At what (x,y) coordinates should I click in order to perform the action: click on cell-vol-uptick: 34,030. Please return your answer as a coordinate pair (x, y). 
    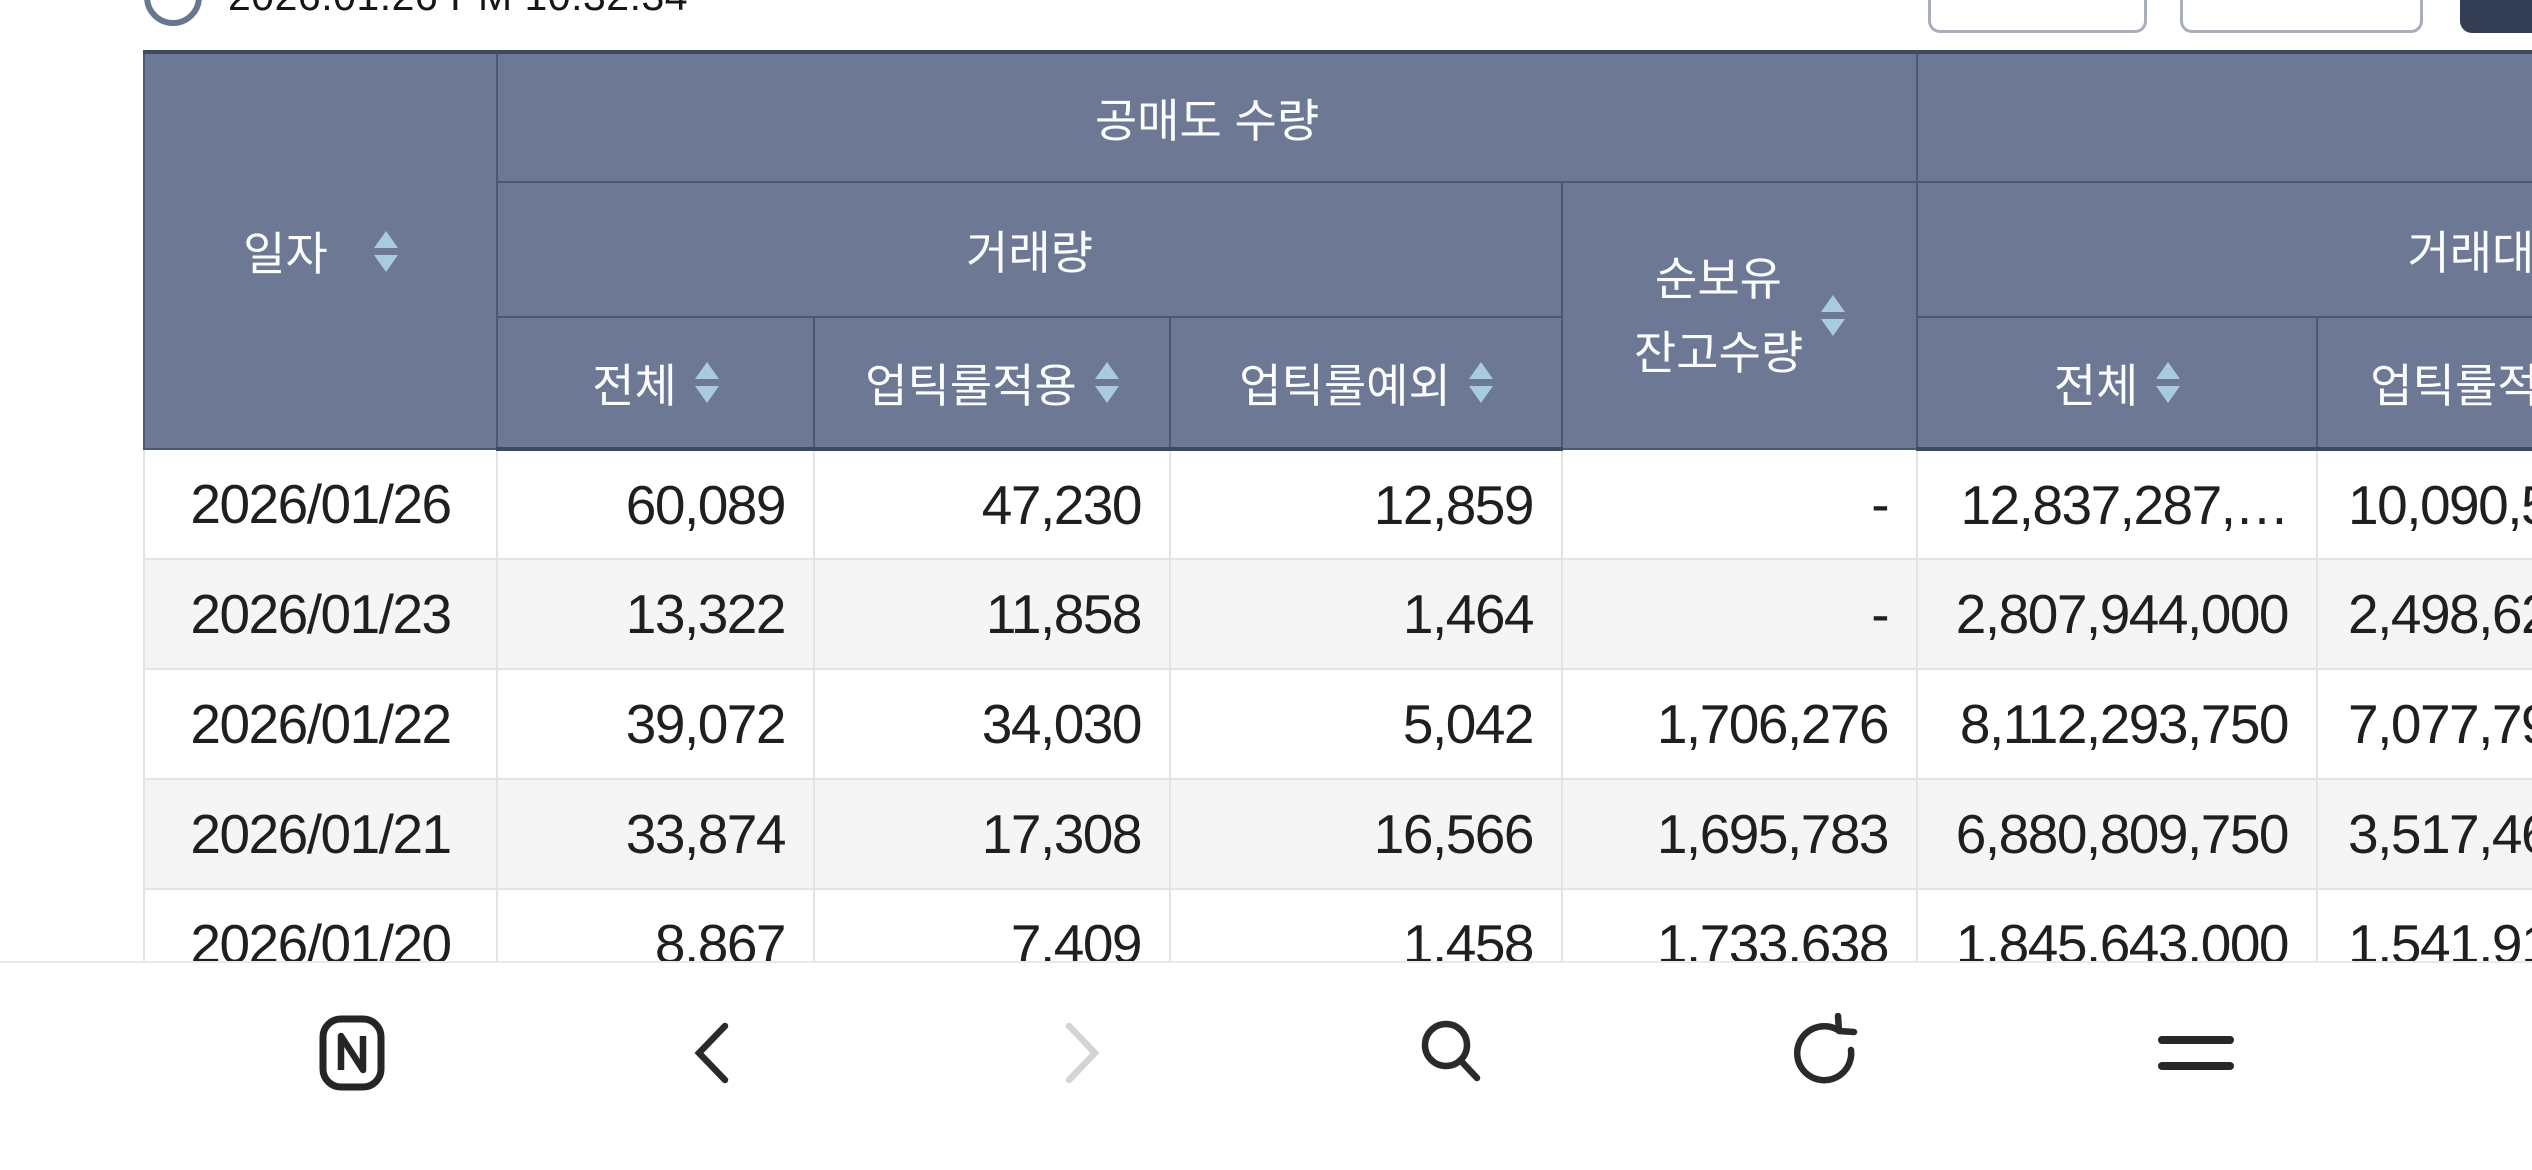
    Looking at the image, I should click on (992, 724).